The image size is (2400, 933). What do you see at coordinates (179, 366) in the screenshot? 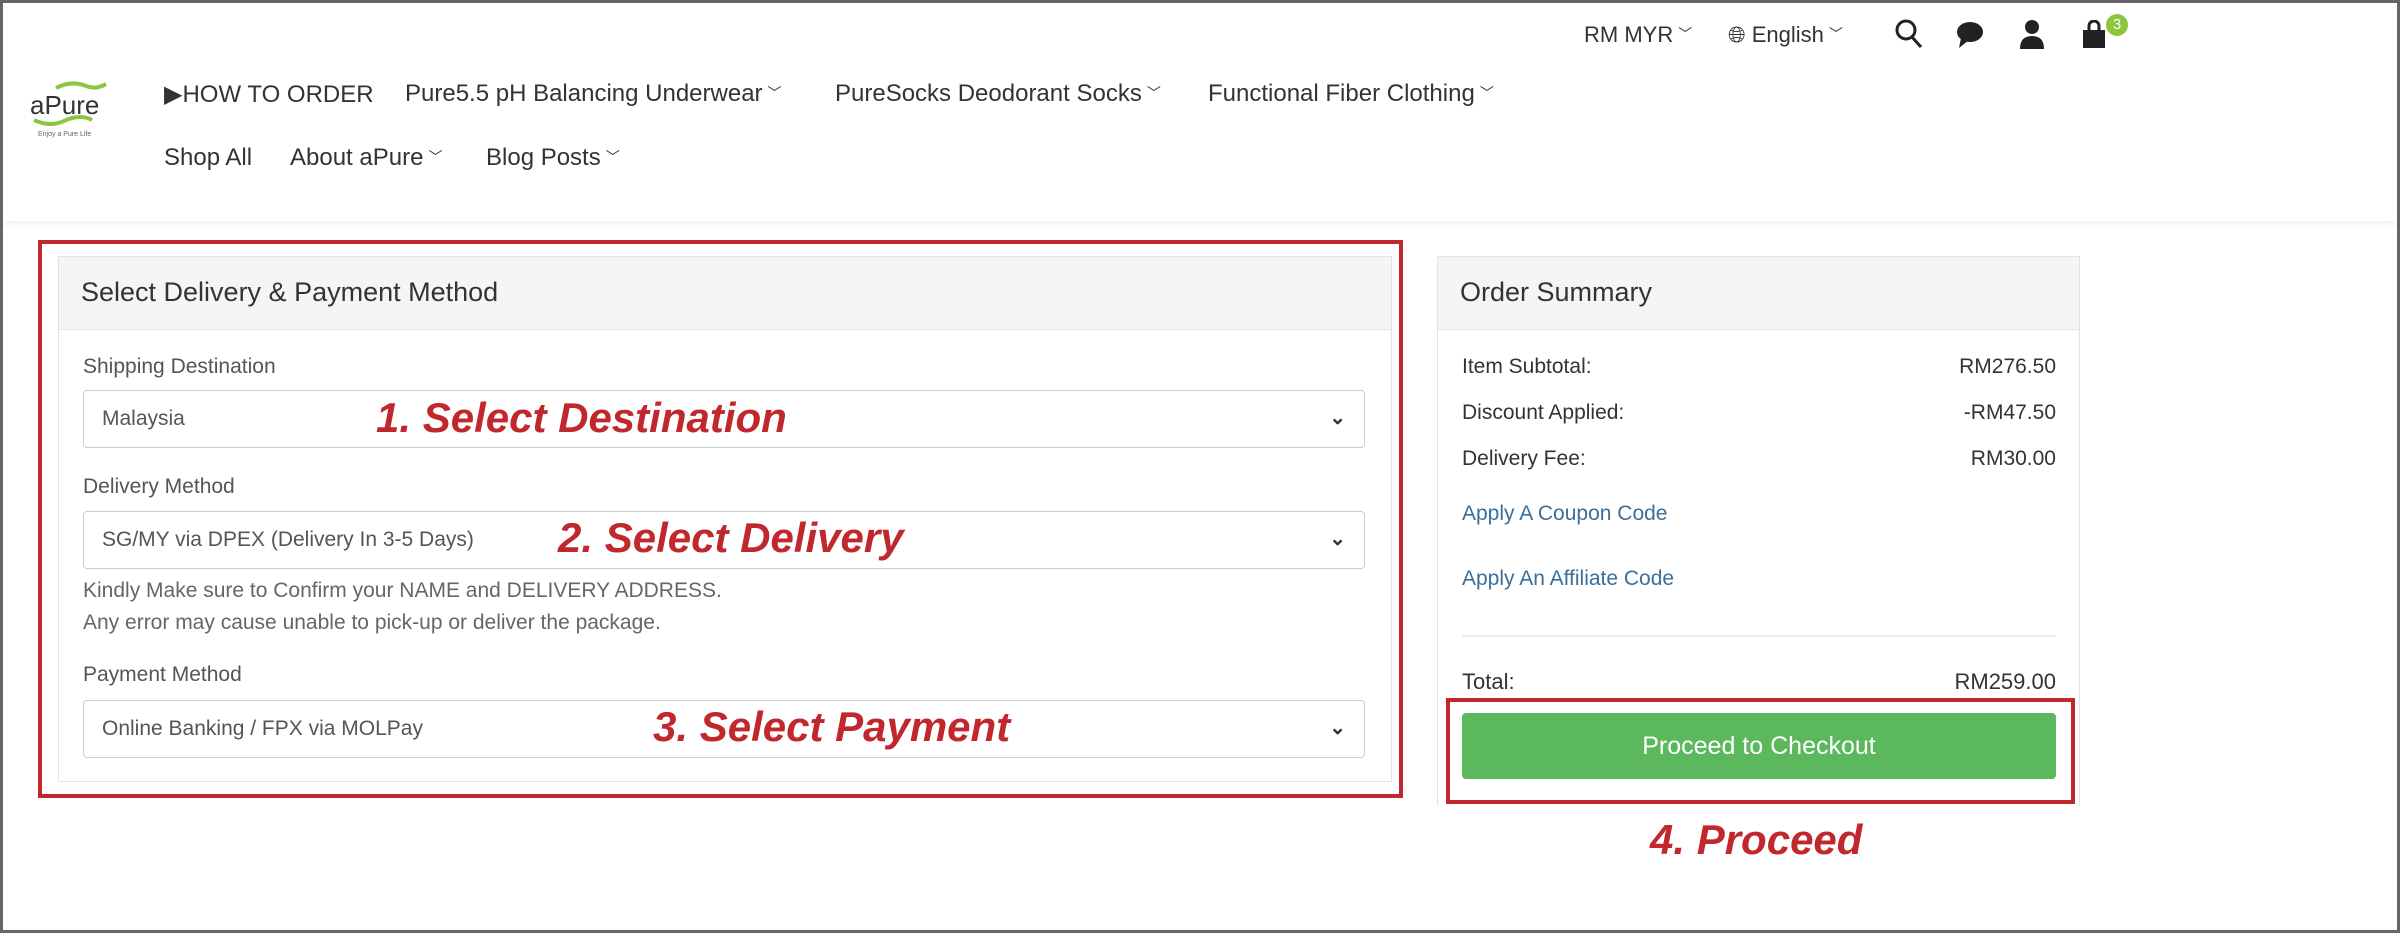
I see `shipping-destination-label: Shipping Destination` at bounding box center [179, 366].